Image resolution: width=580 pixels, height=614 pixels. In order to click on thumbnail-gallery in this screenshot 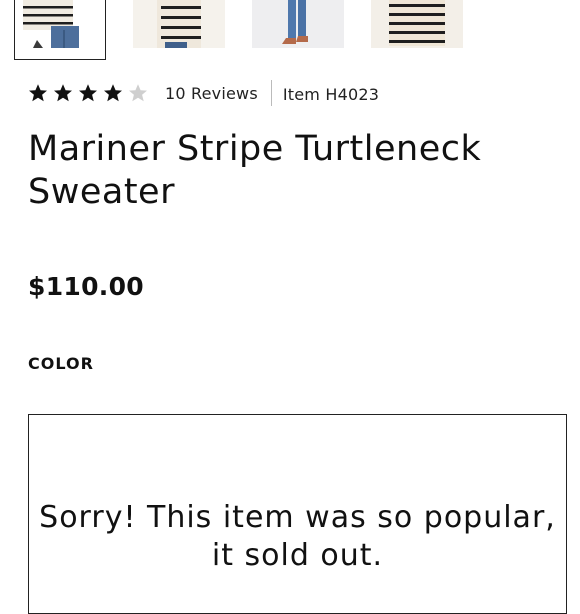, I will do `click(290, 32)`.